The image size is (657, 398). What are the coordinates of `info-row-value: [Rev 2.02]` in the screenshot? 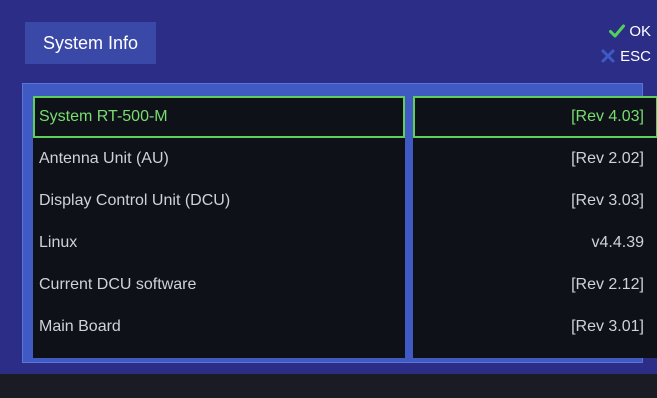 It's located at (535, 159).